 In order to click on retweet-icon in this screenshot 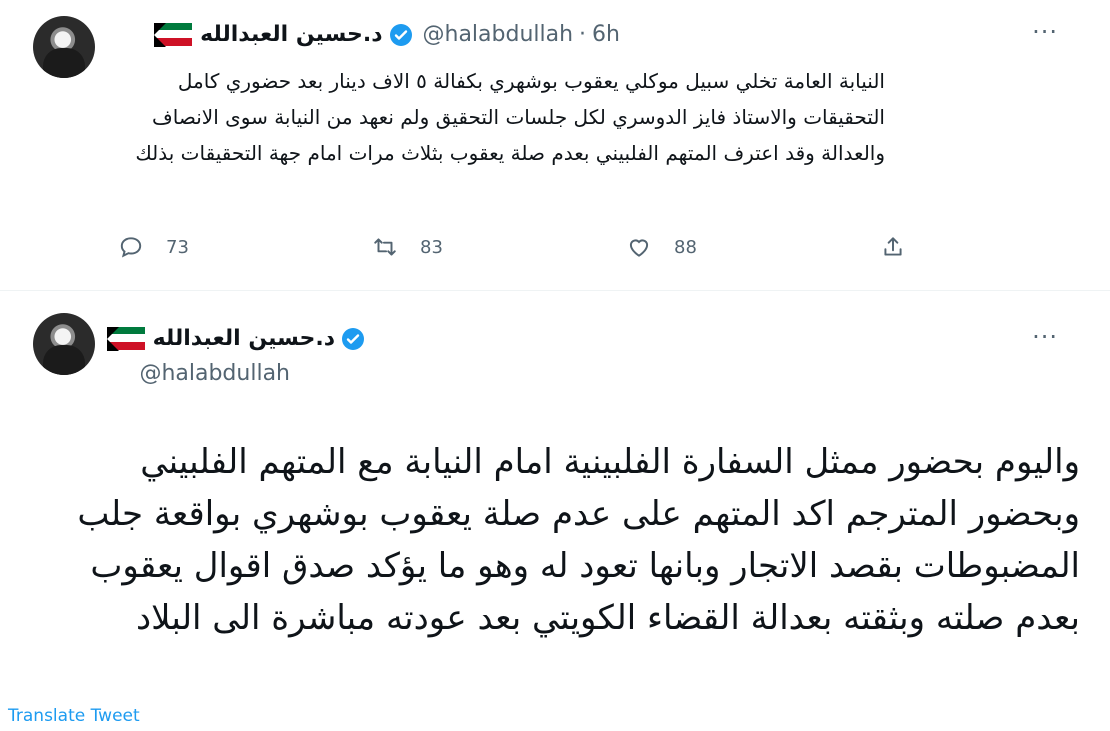, I will do `click(385, 247)`.